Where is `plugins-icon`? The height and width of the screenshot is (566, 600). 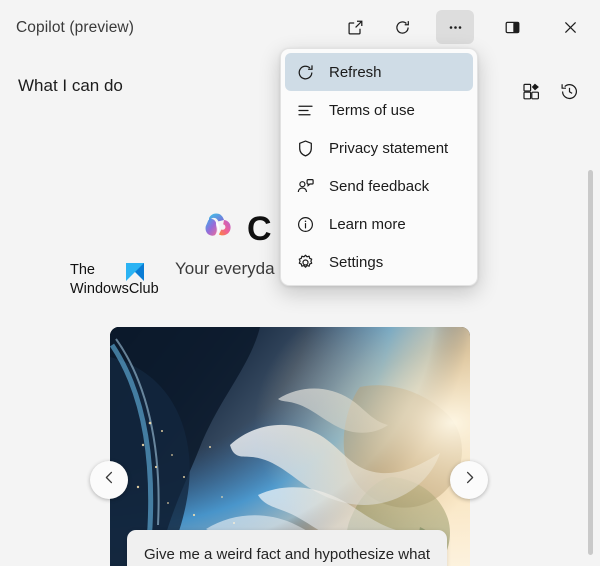
plugins-icon is located at coordinates (531, 91).